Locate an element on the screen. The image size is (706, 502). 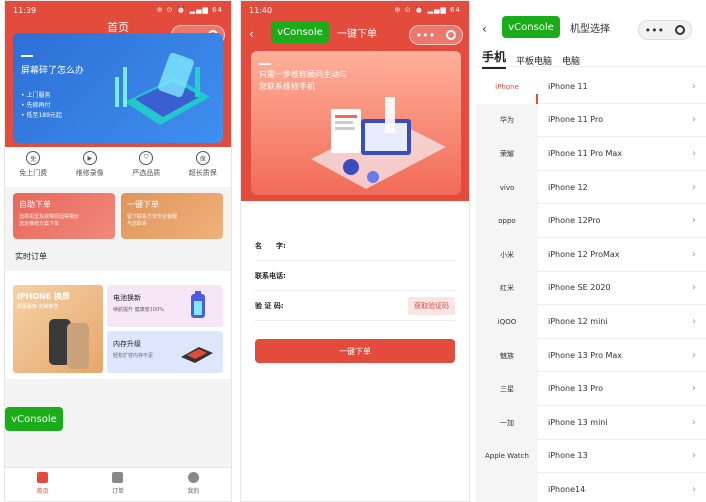
banner-bullet: • 上门服务 is located at coordinates (36, 95).